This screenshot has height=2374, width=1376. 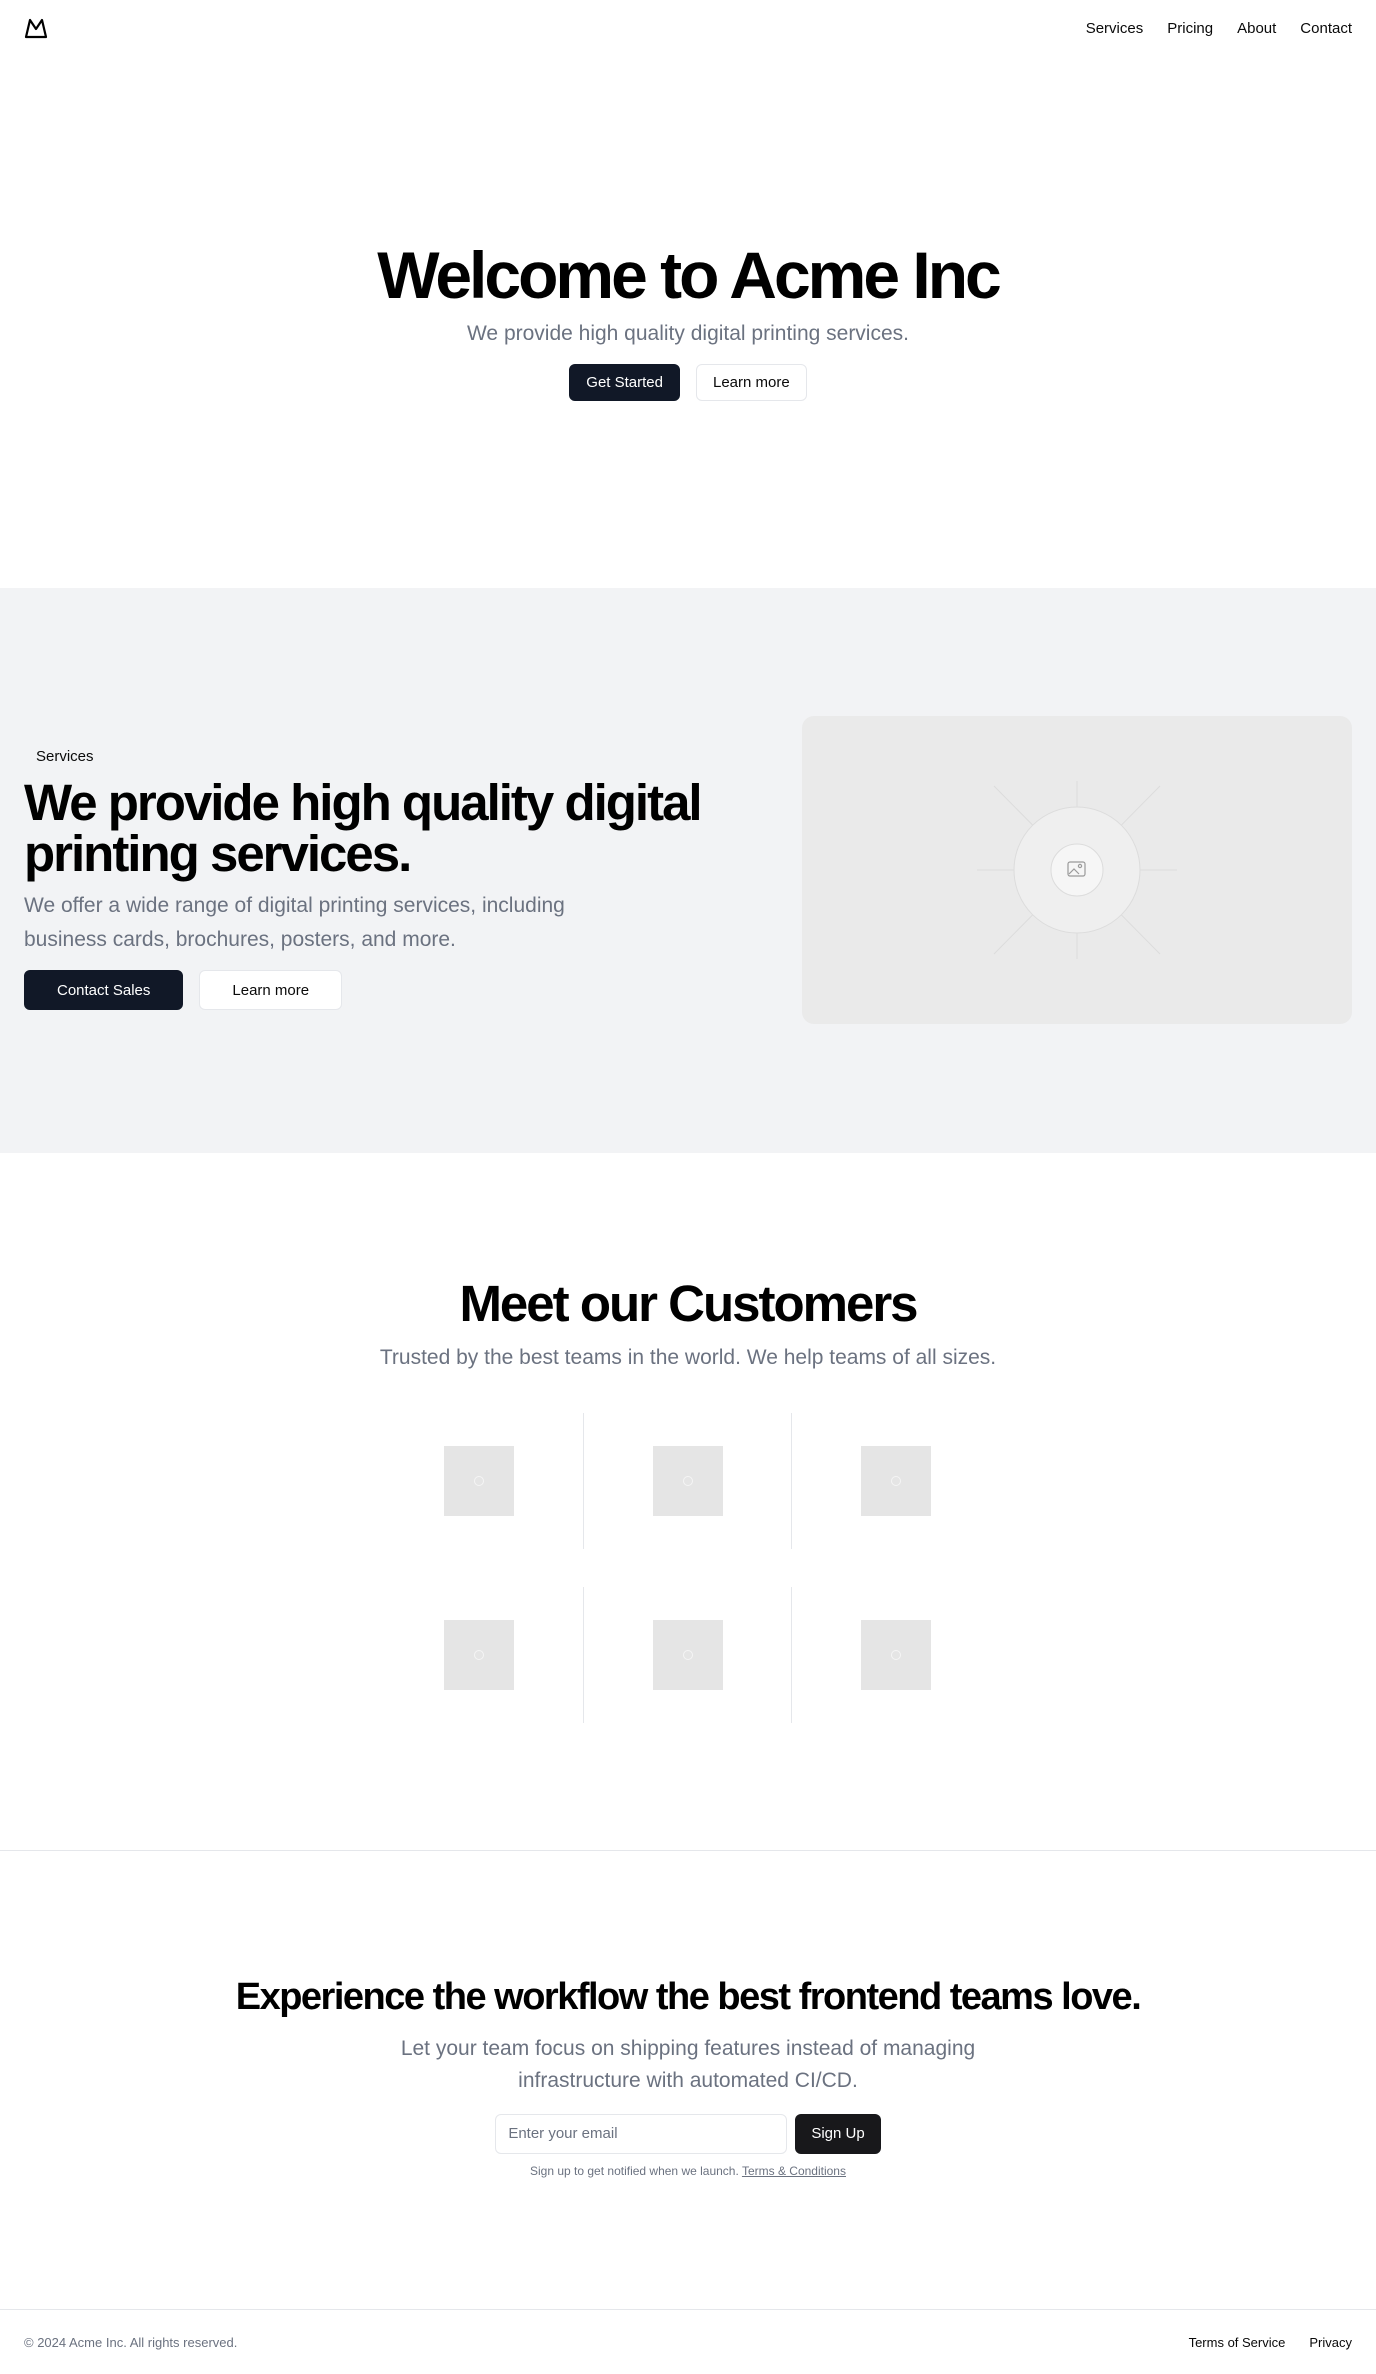 What do you see at coordinates (688, 382) in the screenshot?
I see `hero-buttons: Get Started Learn more` at bounding box center [688, 382].